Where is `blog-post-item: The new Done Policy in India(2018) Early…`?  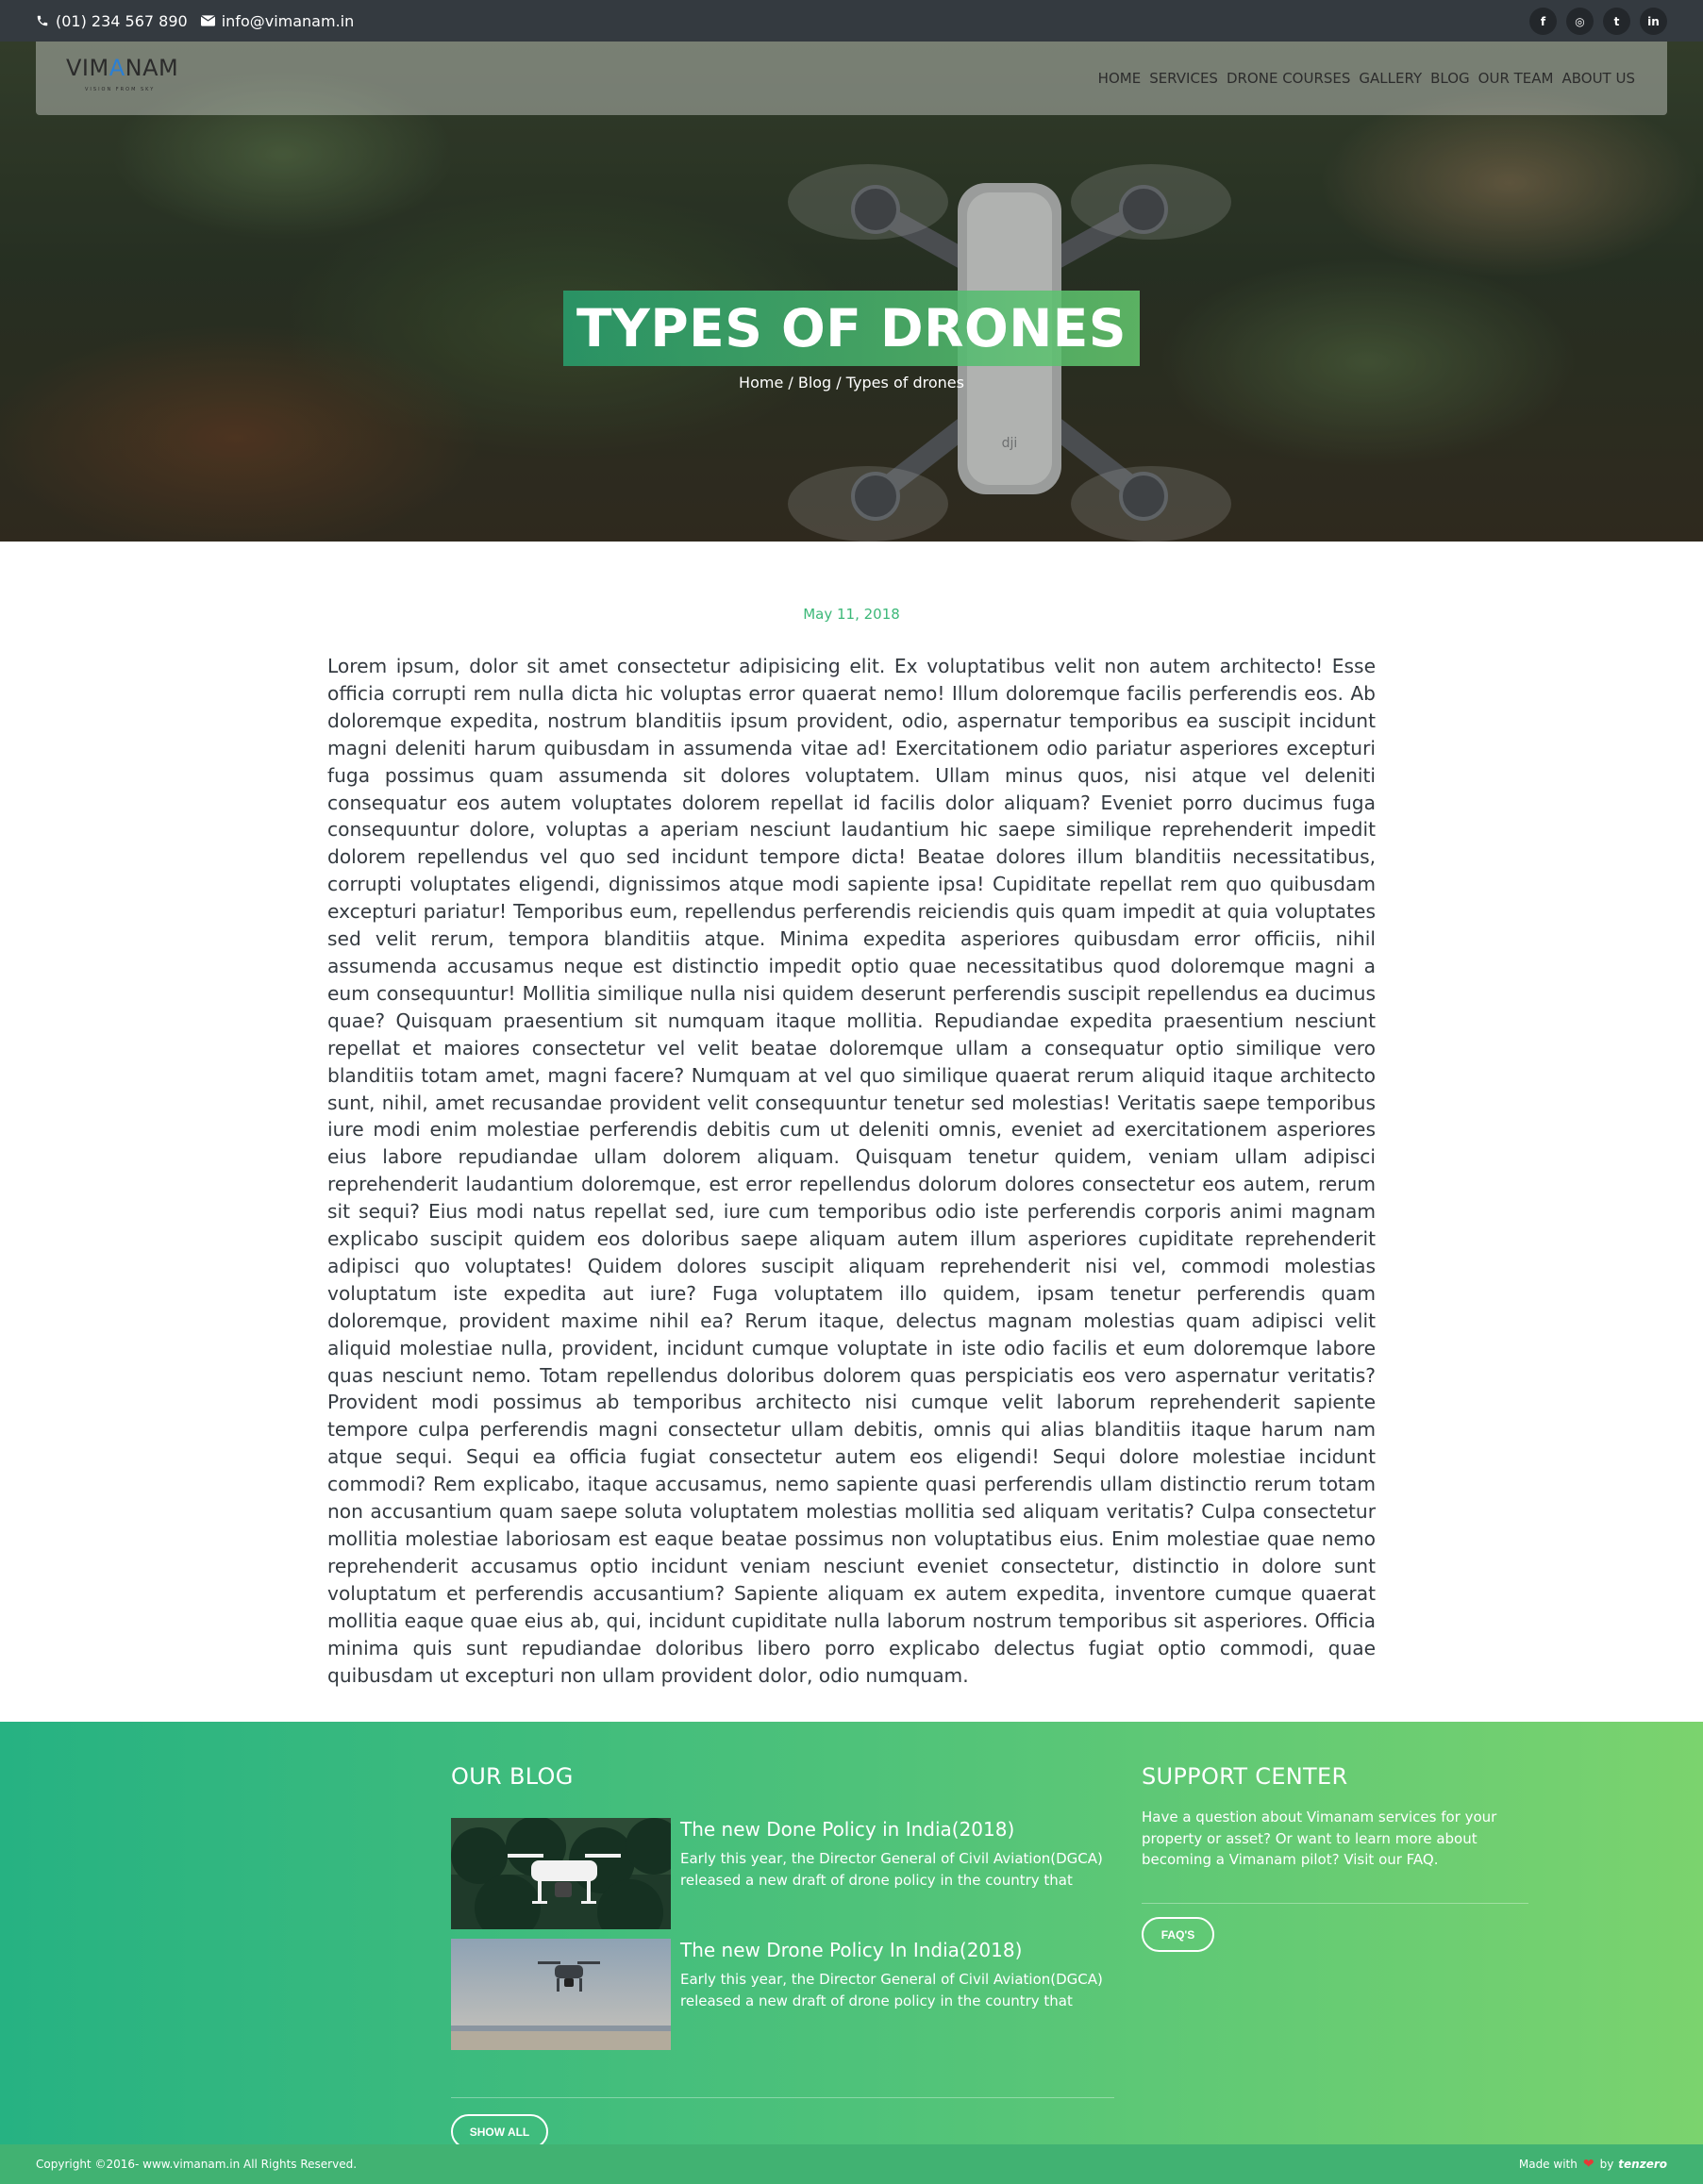 blog-post-item: The new Done Policy in India(2018) Early… is located at coordinates (782, 1873).